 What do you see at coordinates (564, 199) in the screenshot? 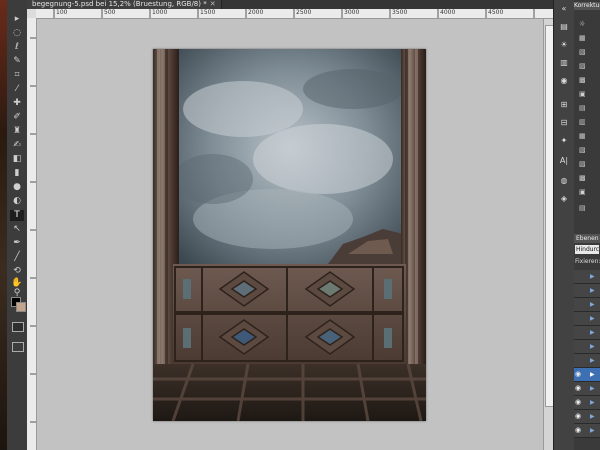
I see `3d-panel-icon: ◈` at bounding box center [564, 199].